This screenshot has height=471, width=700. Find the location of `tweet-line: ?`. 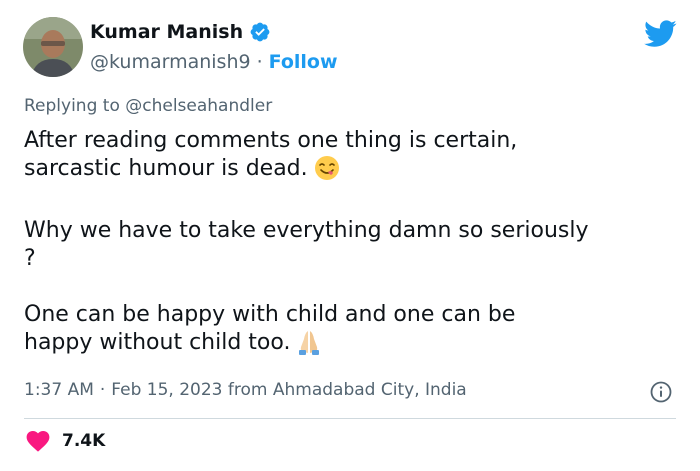

tweet-line: ? is located at coordinates (30, 258).